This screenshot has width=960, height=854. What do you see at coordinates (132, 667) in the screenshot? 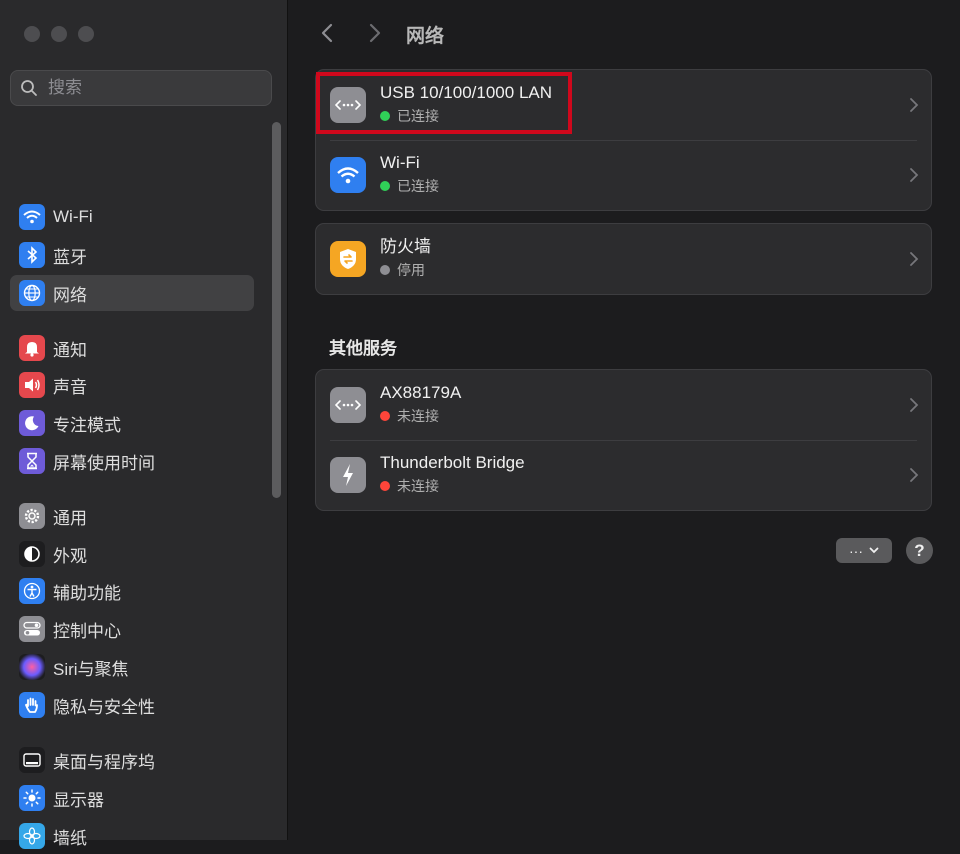
I see `sidebar-item-siri: Siri与聚焦` at bounding box center [132, 667].